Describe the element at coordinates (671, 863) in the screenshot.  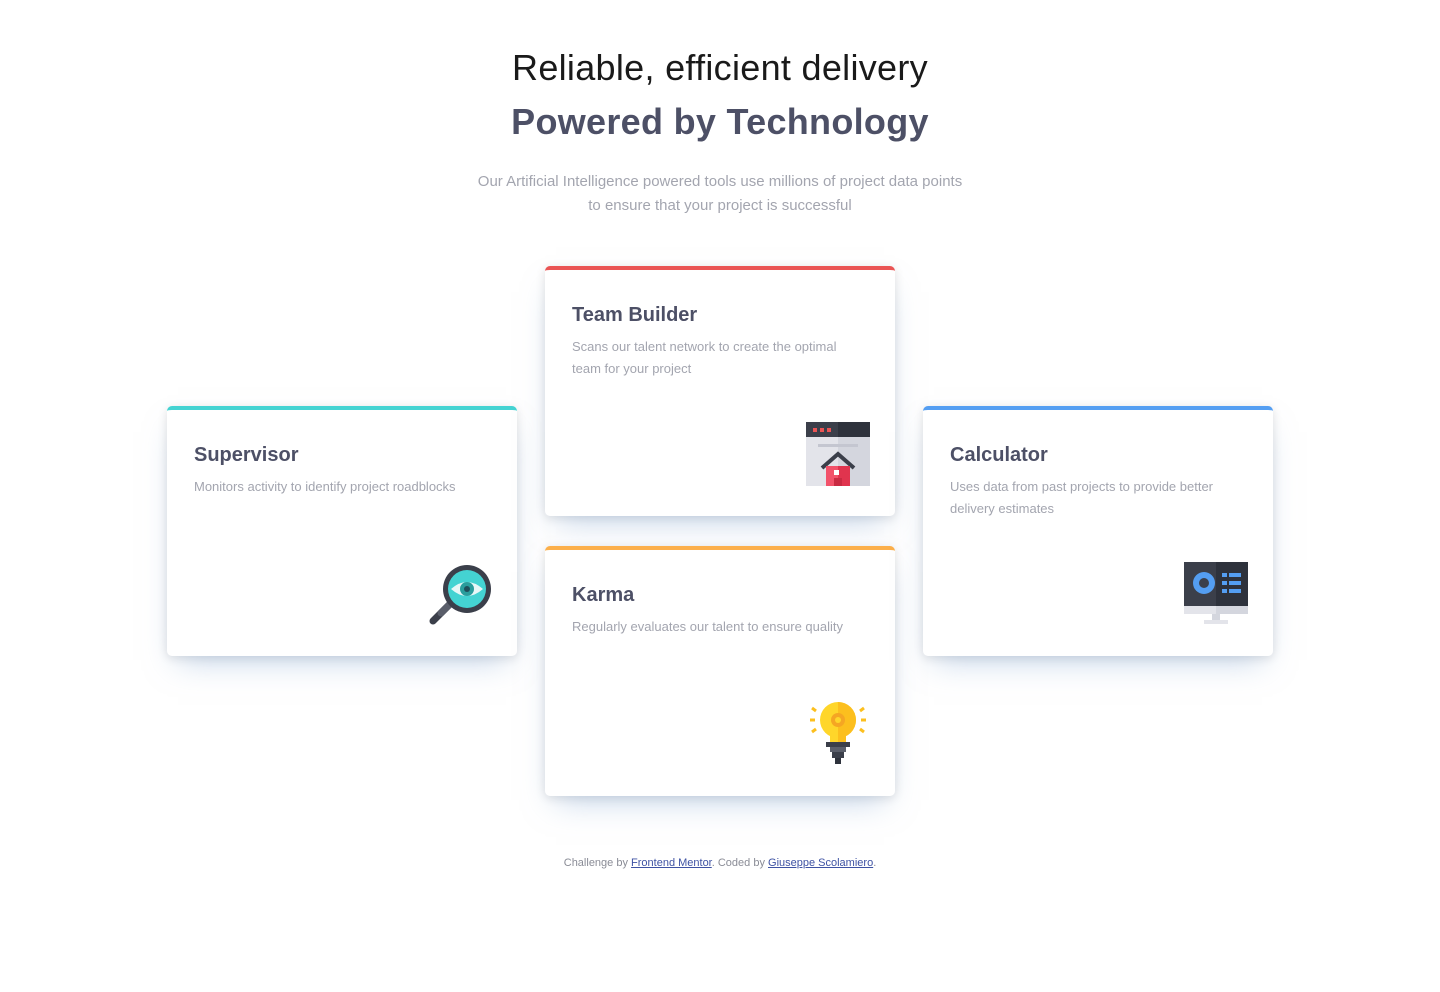
I see `frontend-mentor-link: Frontend Mentor` at that location.